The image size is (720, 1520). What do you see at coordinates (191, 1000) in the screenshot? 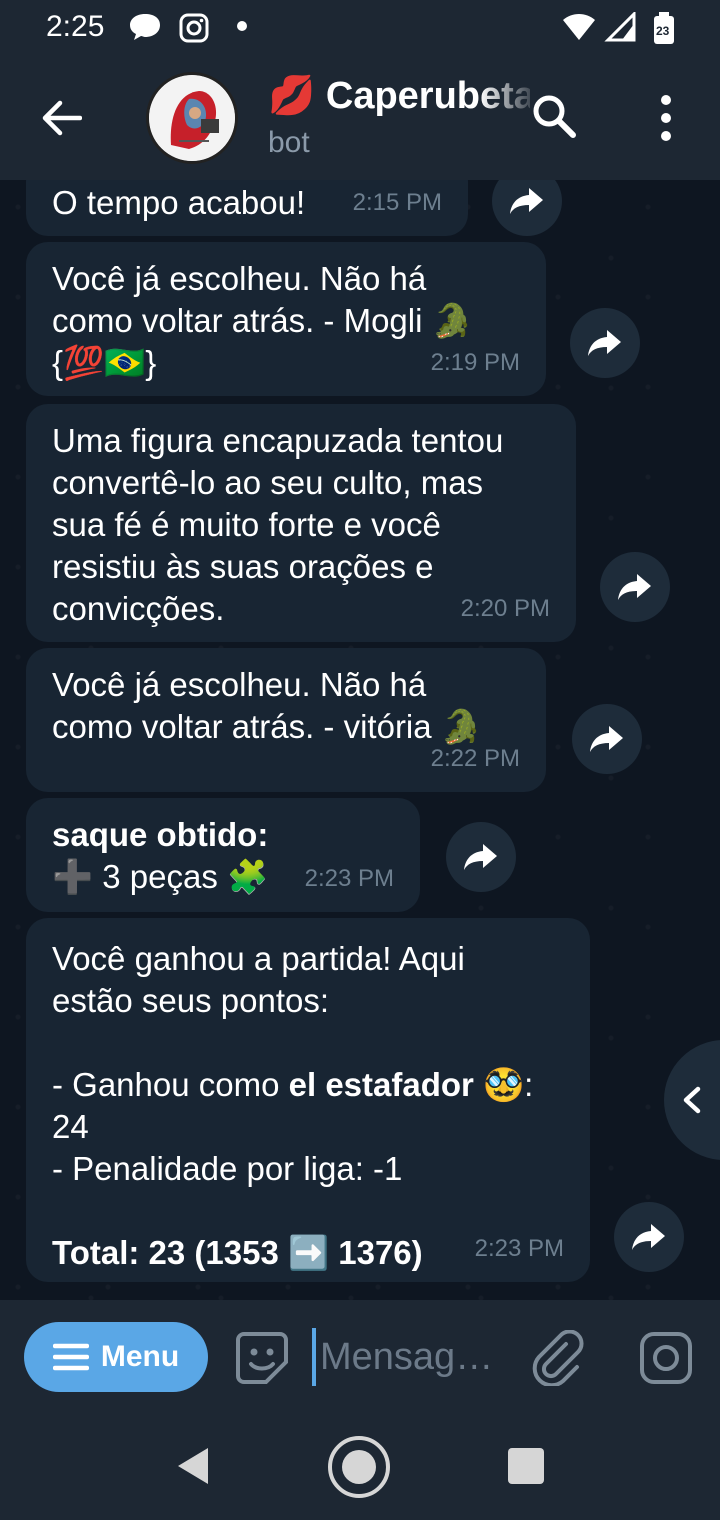
I see `message-line: estão seus pontos:` at bounding box center [191, 1000].